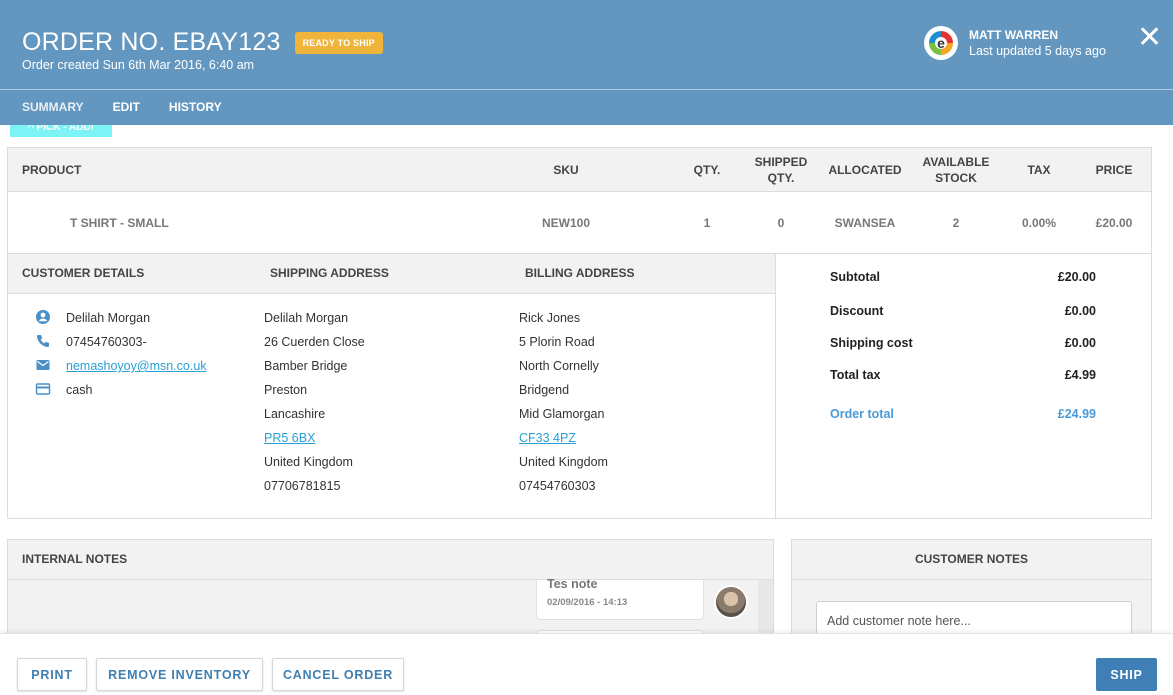 The width and height of the screenshot is (1173, 695). I want to click on row-product: T SHIRT - SMALL, so click(119, 223).